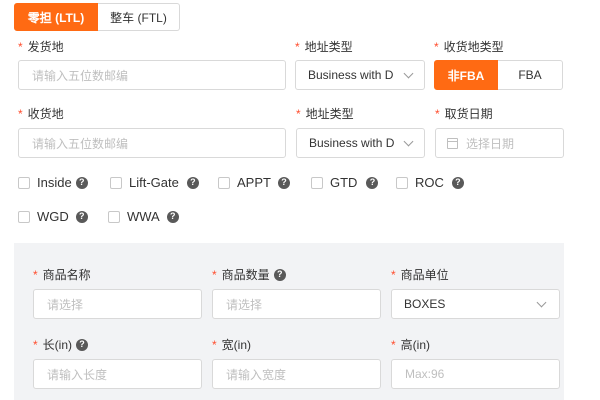 Image resolution: width=600 pixels, height=400 pixels. I want to click on service-appt-checkbox: APPT?, so click(254, 182).